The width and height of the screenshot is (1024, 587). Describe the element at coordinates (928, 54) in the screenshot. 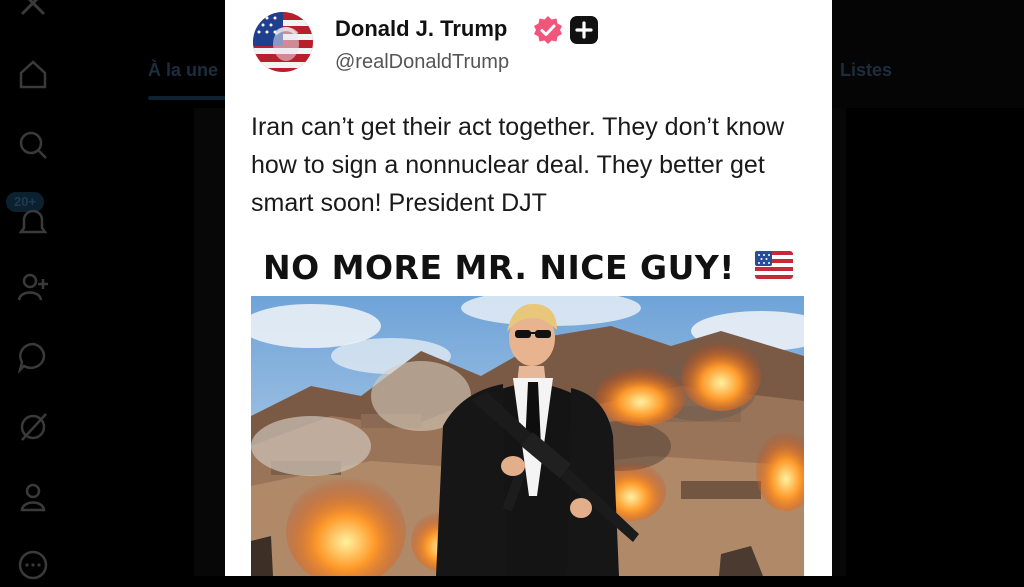

I see `background-top-bar` at that location.